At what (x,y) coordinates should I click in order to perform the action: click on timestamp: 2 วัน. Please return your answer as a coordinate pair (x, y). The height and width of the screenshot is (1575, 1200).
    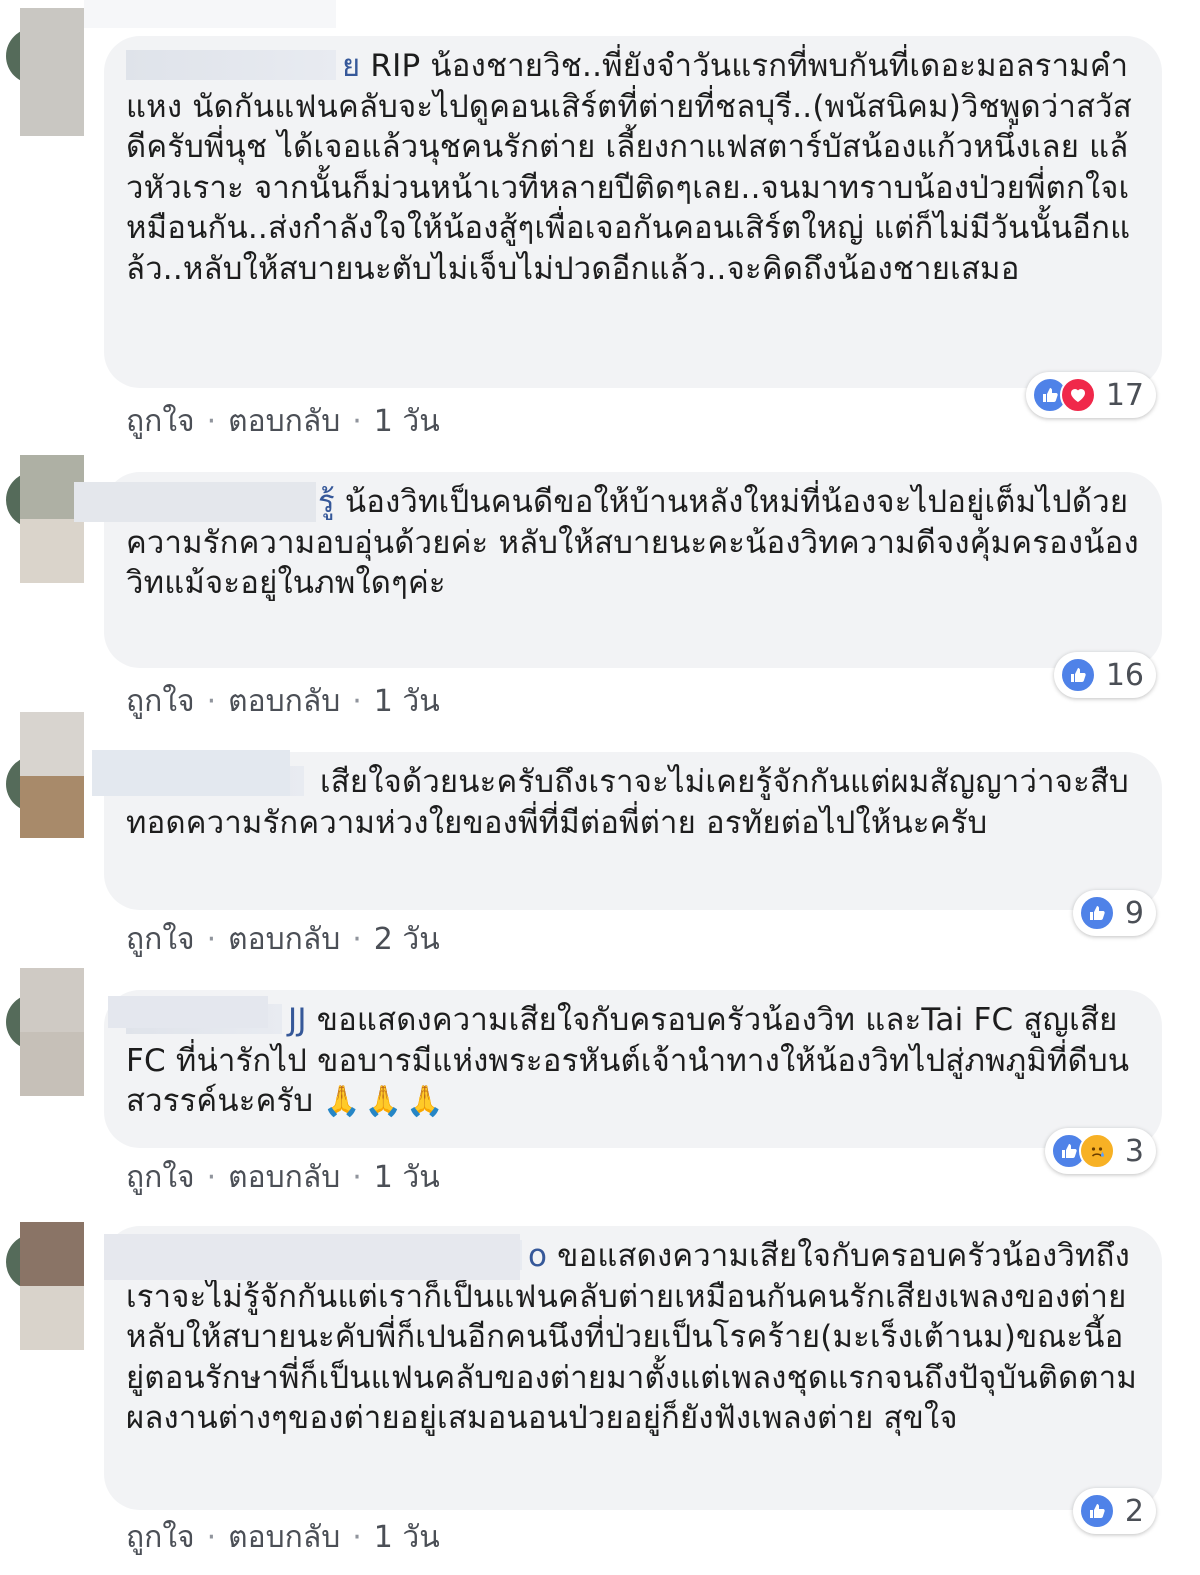
    Looking at the image, I should click on (407, 939).